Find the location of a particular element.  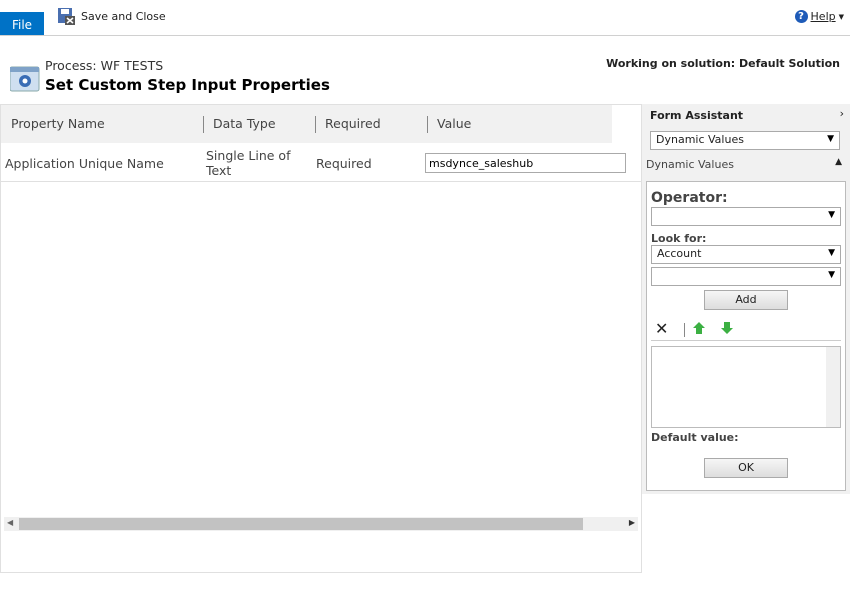

form-assistant-title: Form Assistant is located at coordinates (697, 115).